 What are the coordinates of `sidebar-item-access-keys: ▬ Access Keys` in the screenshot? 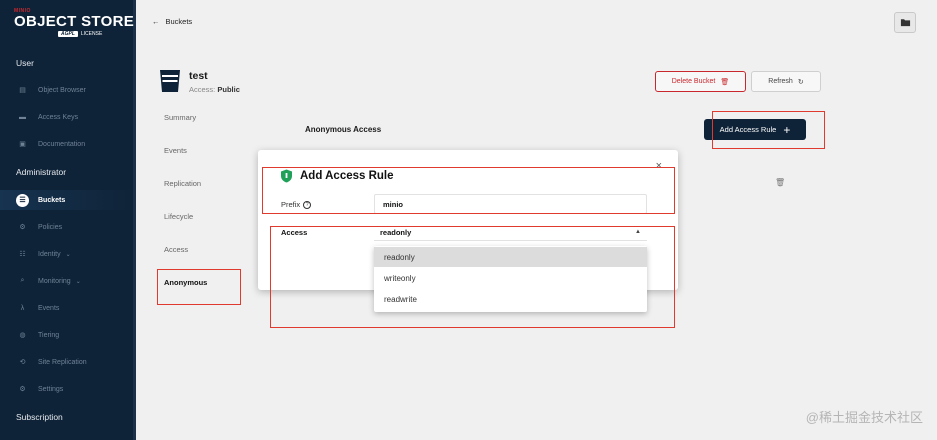 It's located at (66, 117).